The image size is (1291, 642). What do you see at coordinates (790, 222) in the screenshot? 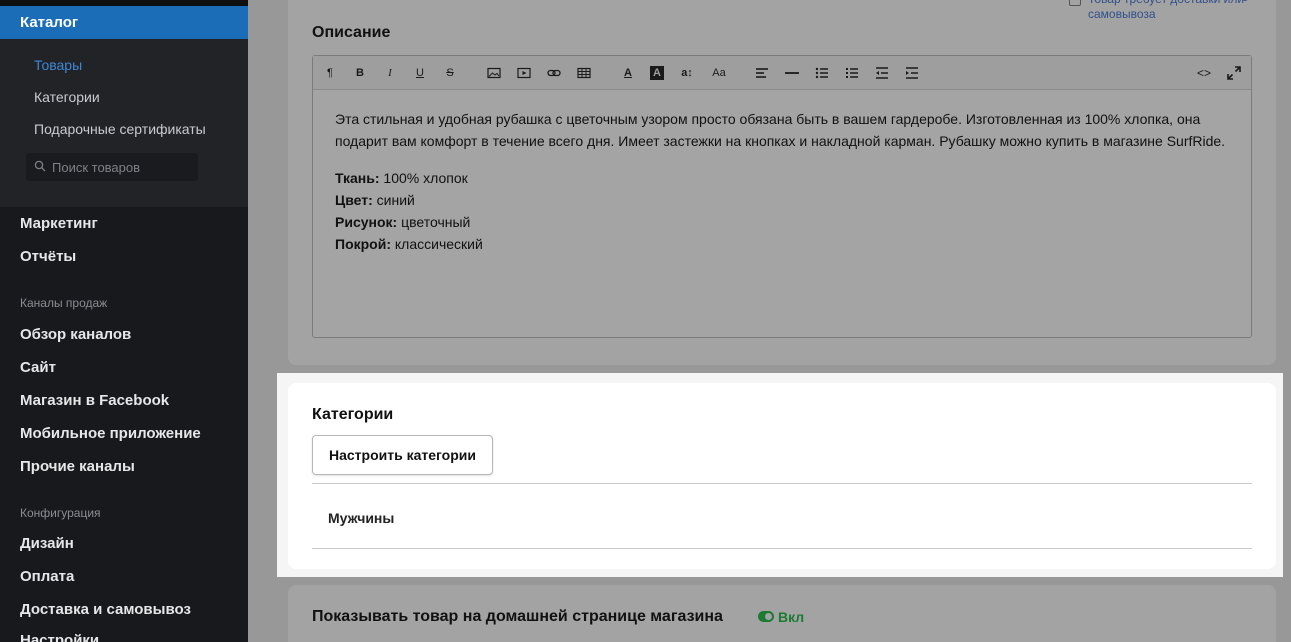
I see `attribute-row: Рисунок: цветочный` at bounding box center [790, 222].